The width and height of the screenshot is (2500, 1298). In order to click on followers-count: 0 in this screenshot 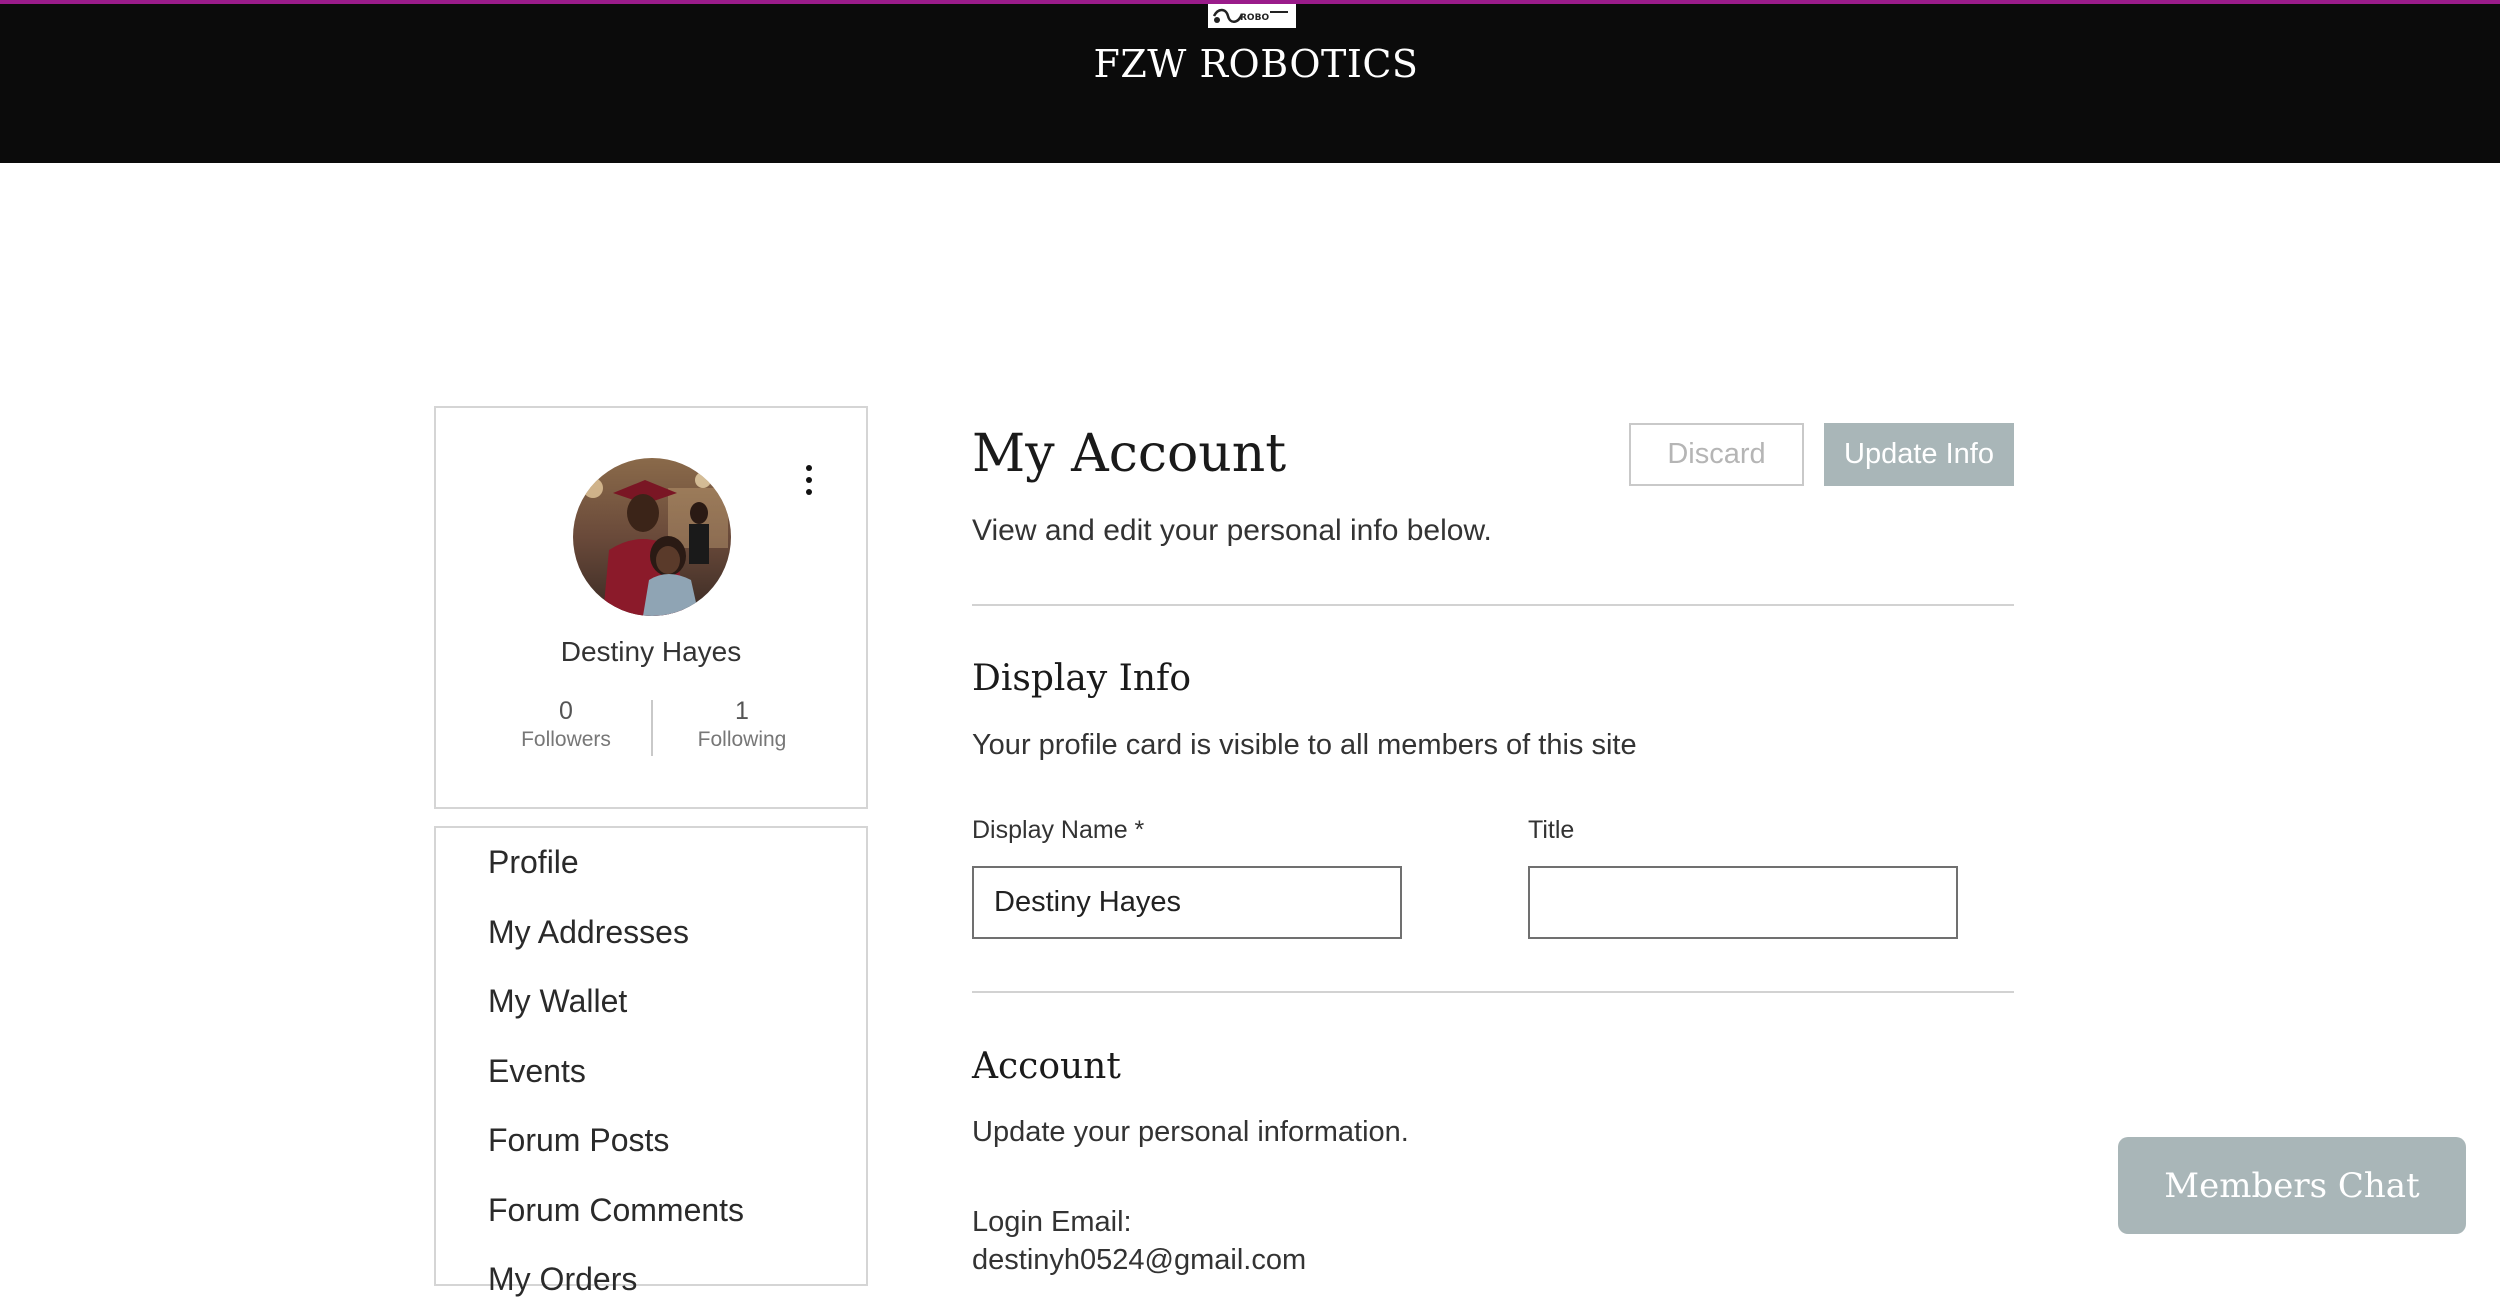, I will do `click(566, 711)`.